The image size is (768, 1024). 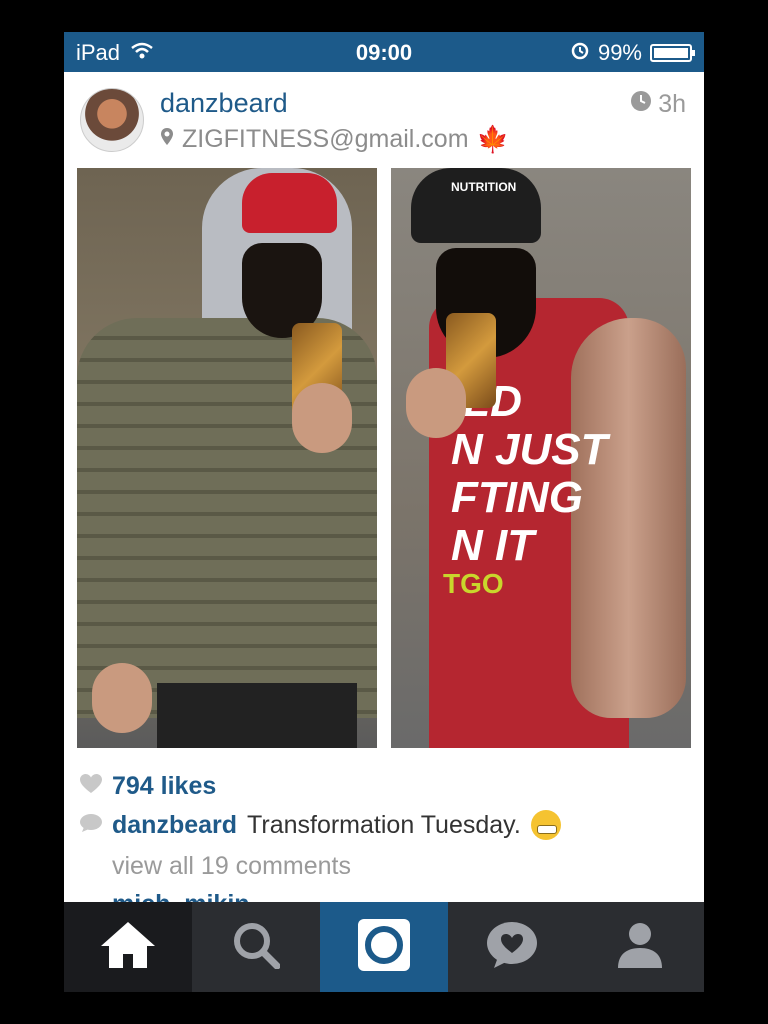 I want to click on cap-text: NUTRITION, so click(x=484, y=187).